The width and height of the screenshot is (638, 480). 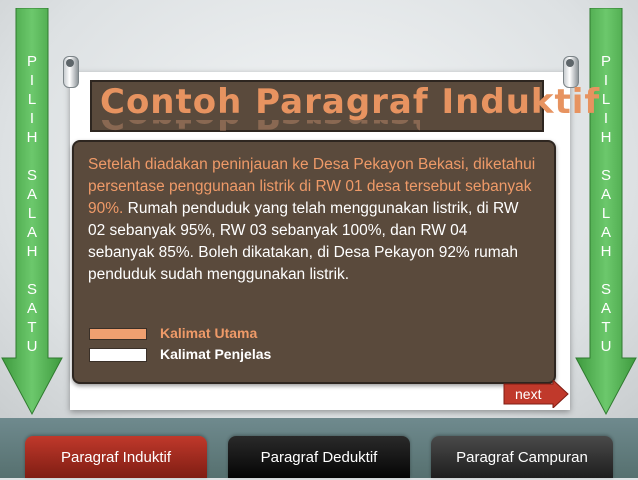 I want to click on next-label: next, so click(x=528, y=394).